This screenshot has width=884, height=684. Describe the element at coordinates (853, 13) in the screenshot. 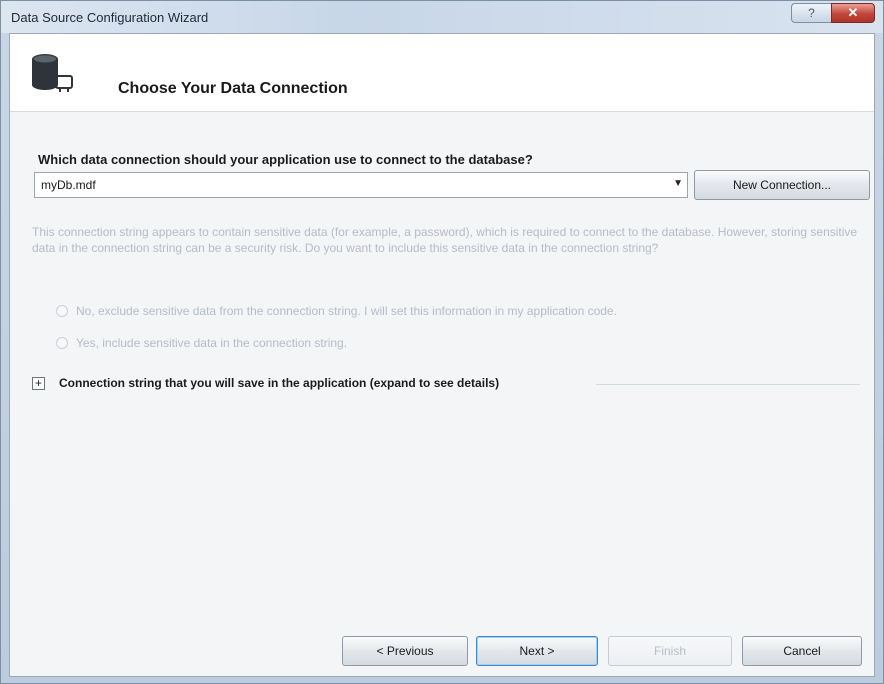

I see `close-button: ✕` at that location.